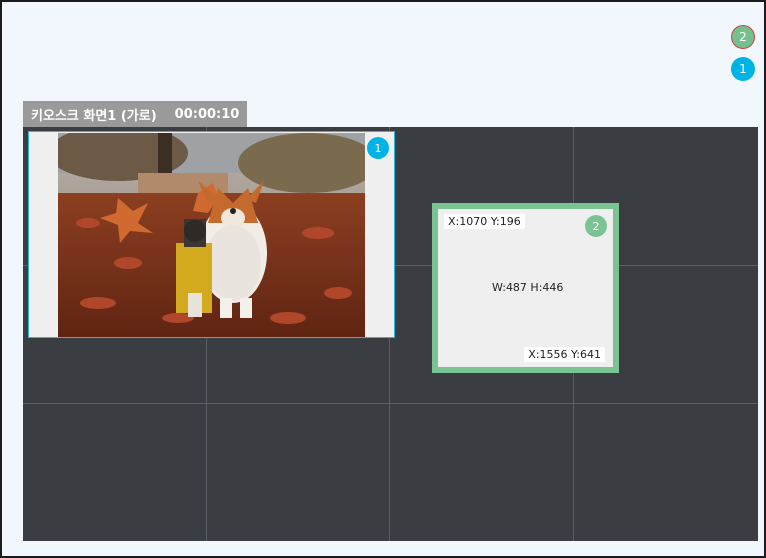 This screenshot has width=766, height=558. I want to click on screen-duration: 00:00:10, so click(207, 114).